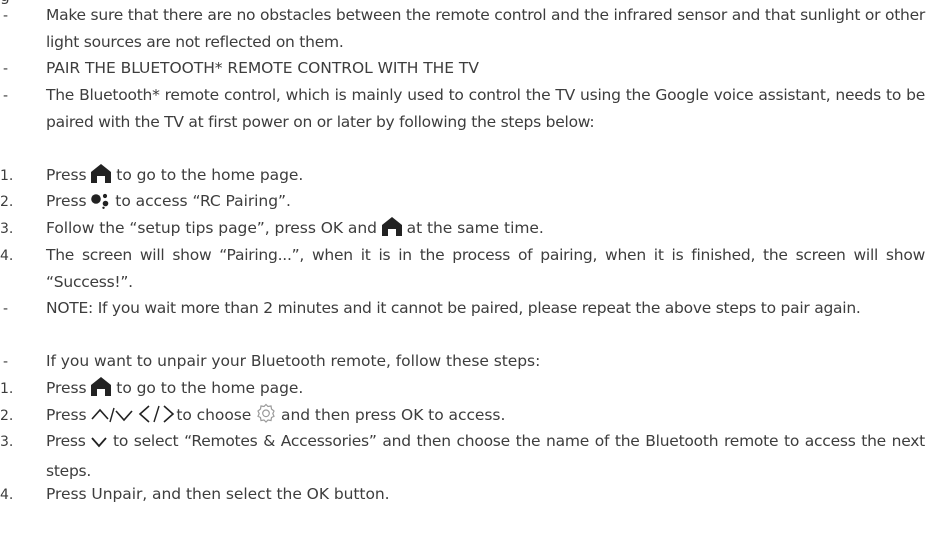  What do you see at coordinates (200, 201) in the screenshot?
I see `text-segment: to access “RC Pairing”.` at bounding box center [200, 201].